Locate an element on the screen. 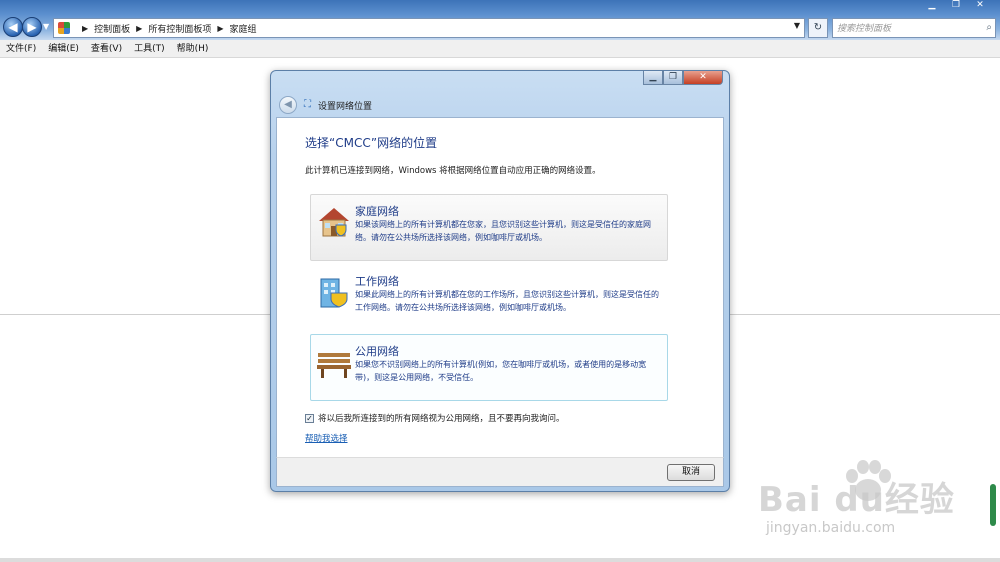 The height and width of the screenshot is (562, 1000). control-panel-icon is located at coordinates (64, 28).